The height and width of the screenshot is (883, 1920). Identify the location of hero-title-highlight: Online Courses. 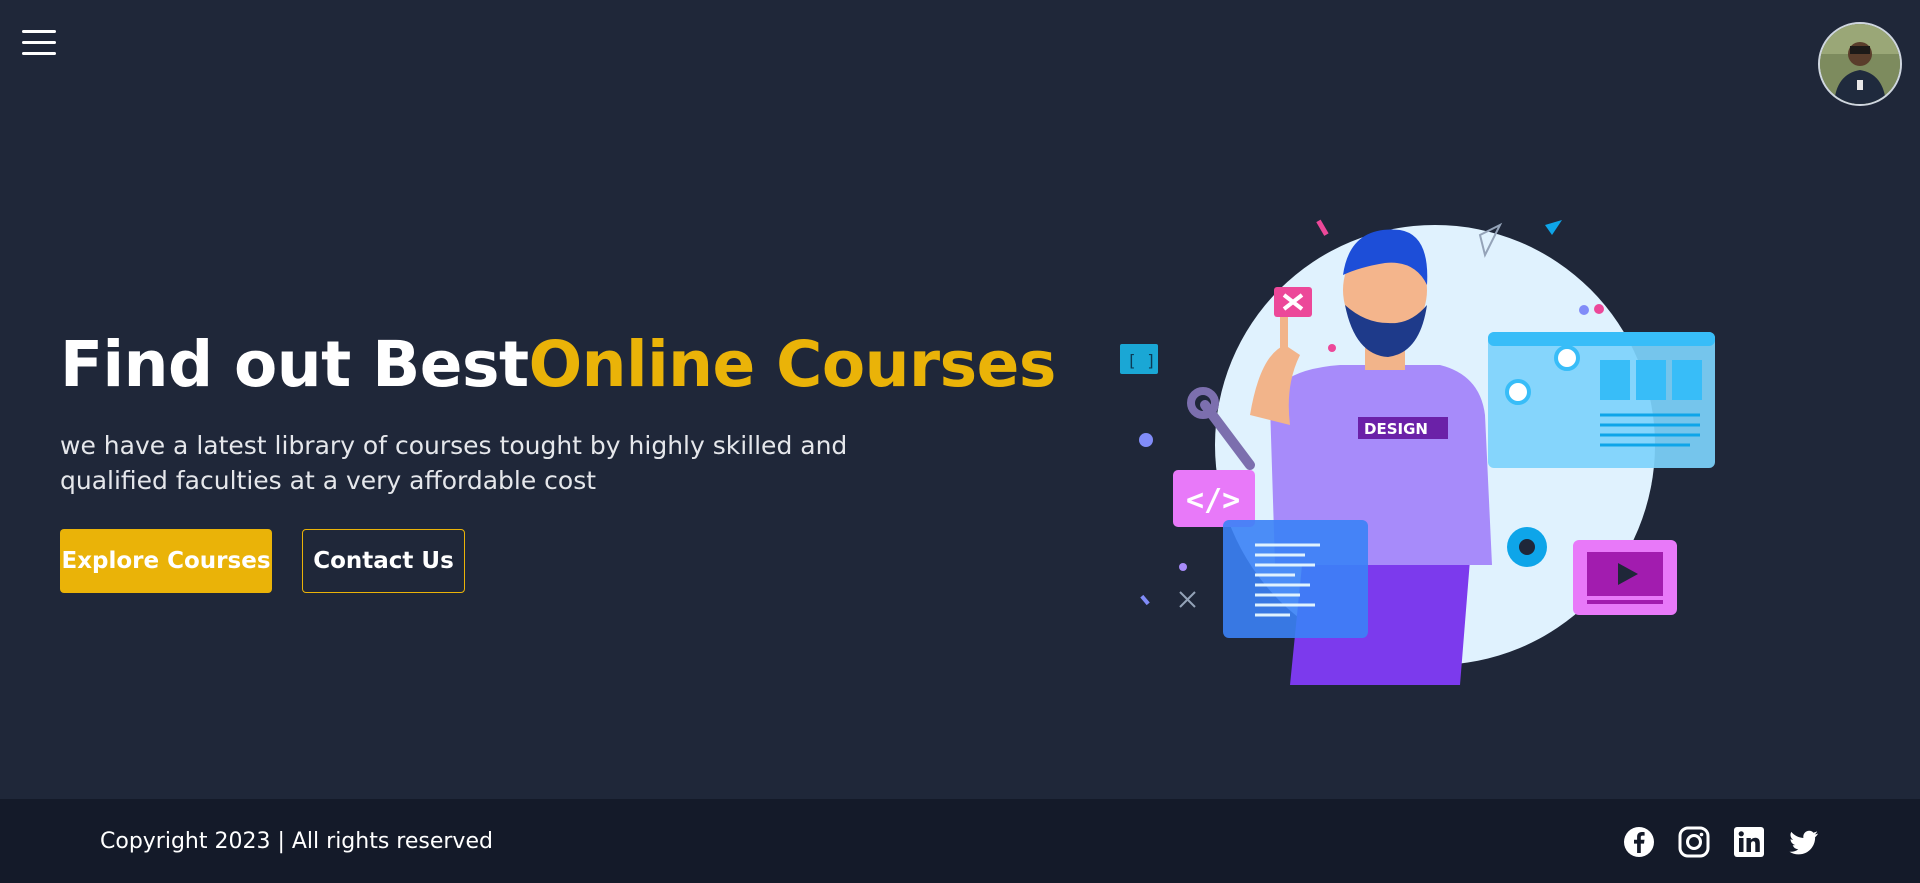
(792, 364).